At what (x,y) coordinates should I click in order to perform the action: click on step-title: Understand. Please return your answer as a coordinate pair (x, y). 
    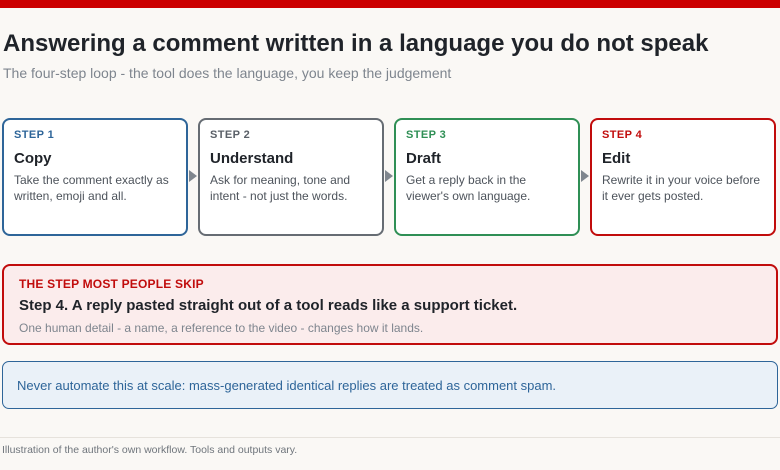
    Looking at the image, I should click on (252, 158).